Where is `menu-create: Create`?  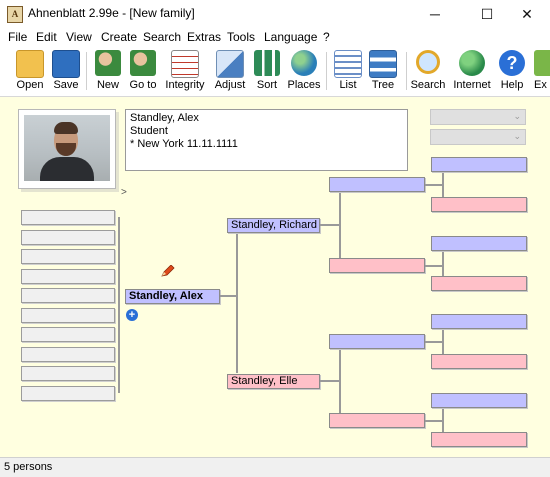 menu-create: Create is located at coordinates (119, 37).